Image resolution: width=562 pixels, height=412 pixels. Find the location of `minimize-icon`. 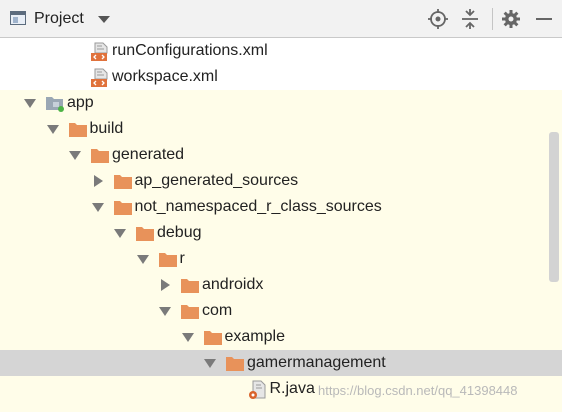

minimize-icon is located at coordinates (544, 19).